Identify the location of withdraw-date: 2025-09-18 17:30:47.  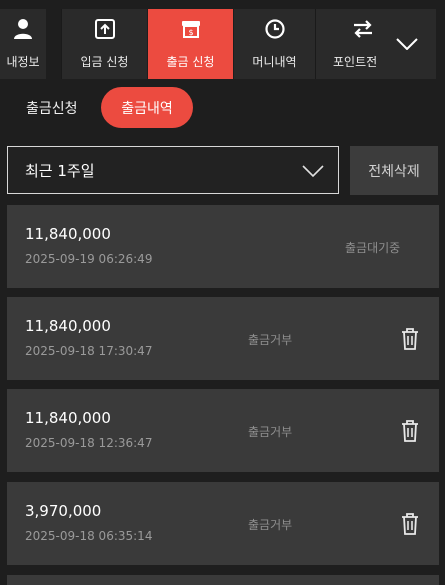
(89, 351).